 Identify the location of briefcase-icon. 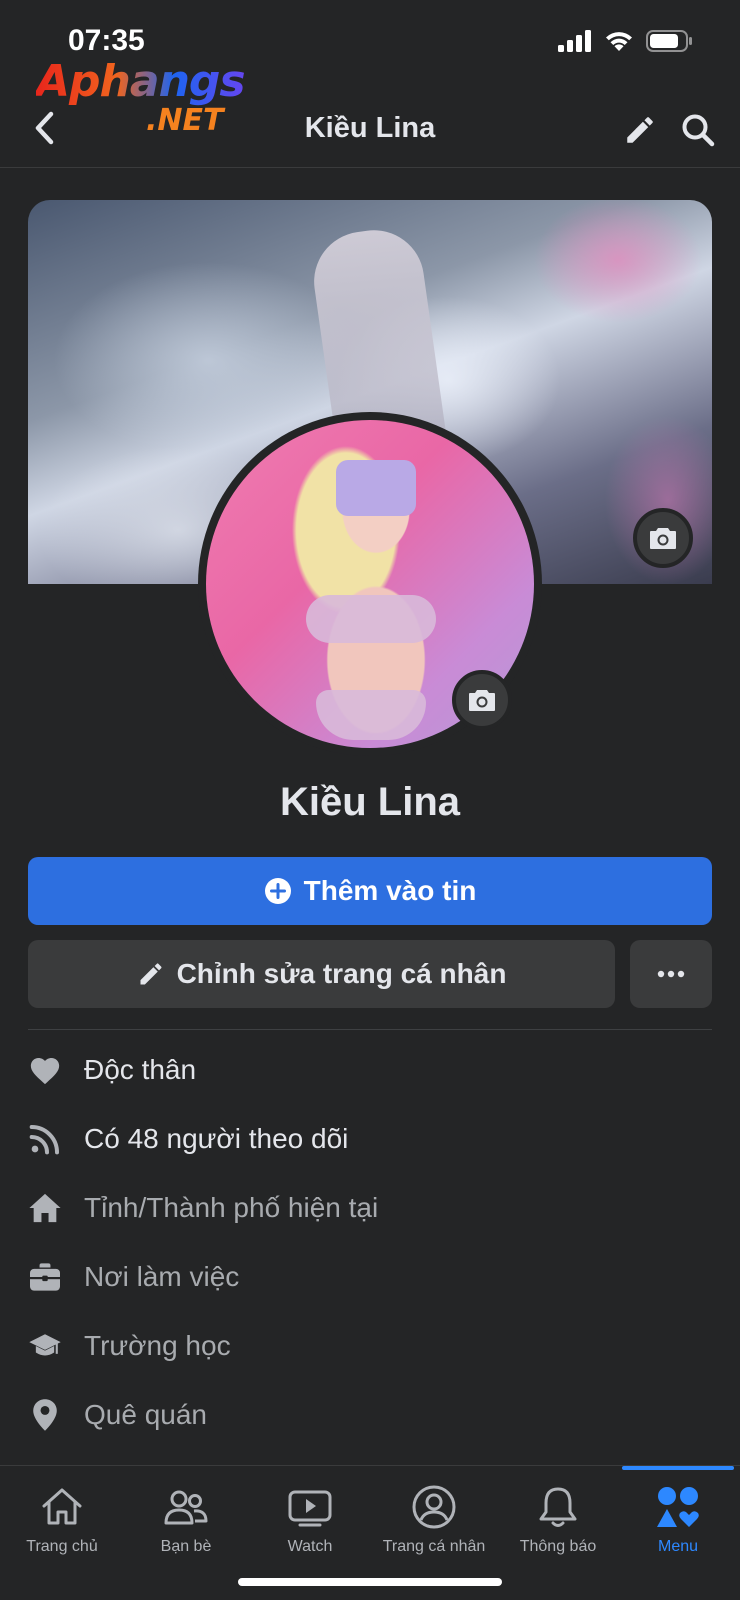
(45, 1277).